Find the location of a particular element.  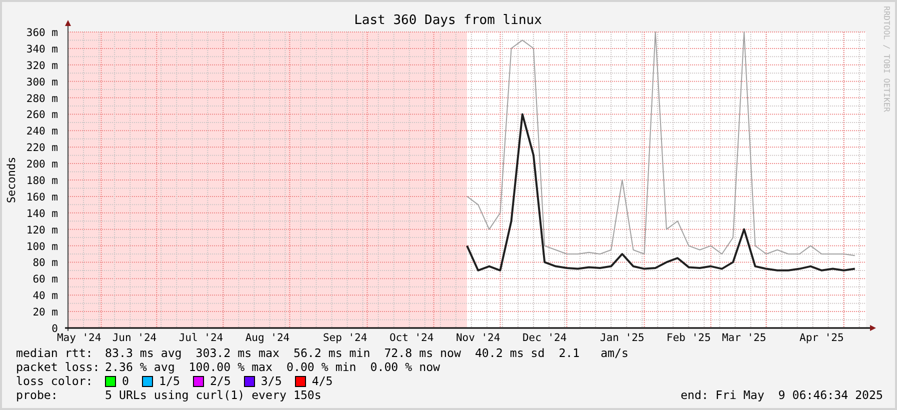

y-tick-label: 60 m is located at coordinates (45, 280).